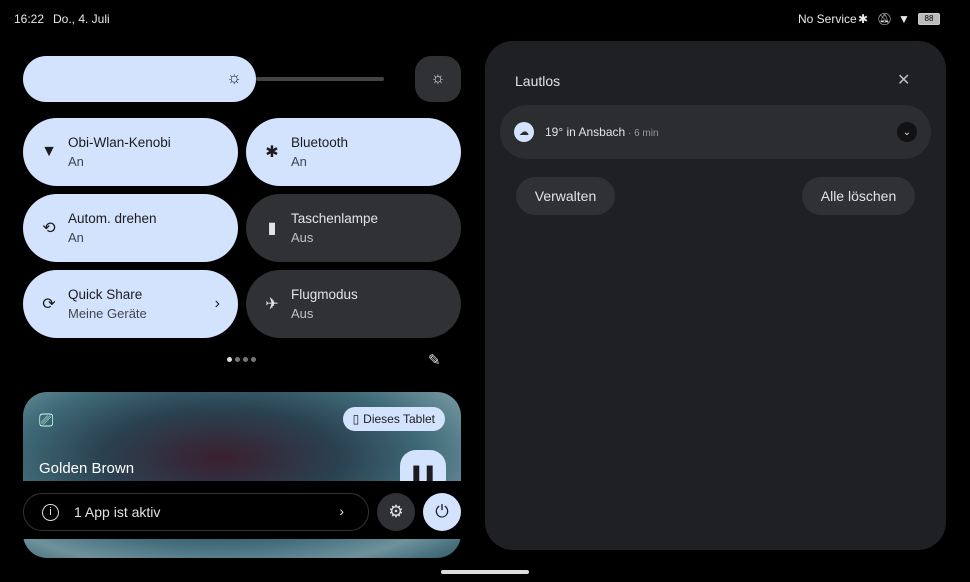  Describe the element at coordinates (196, 512) in the screenshot. I see `active-apps-button: i 1 App ist aktiv ›` at that location.